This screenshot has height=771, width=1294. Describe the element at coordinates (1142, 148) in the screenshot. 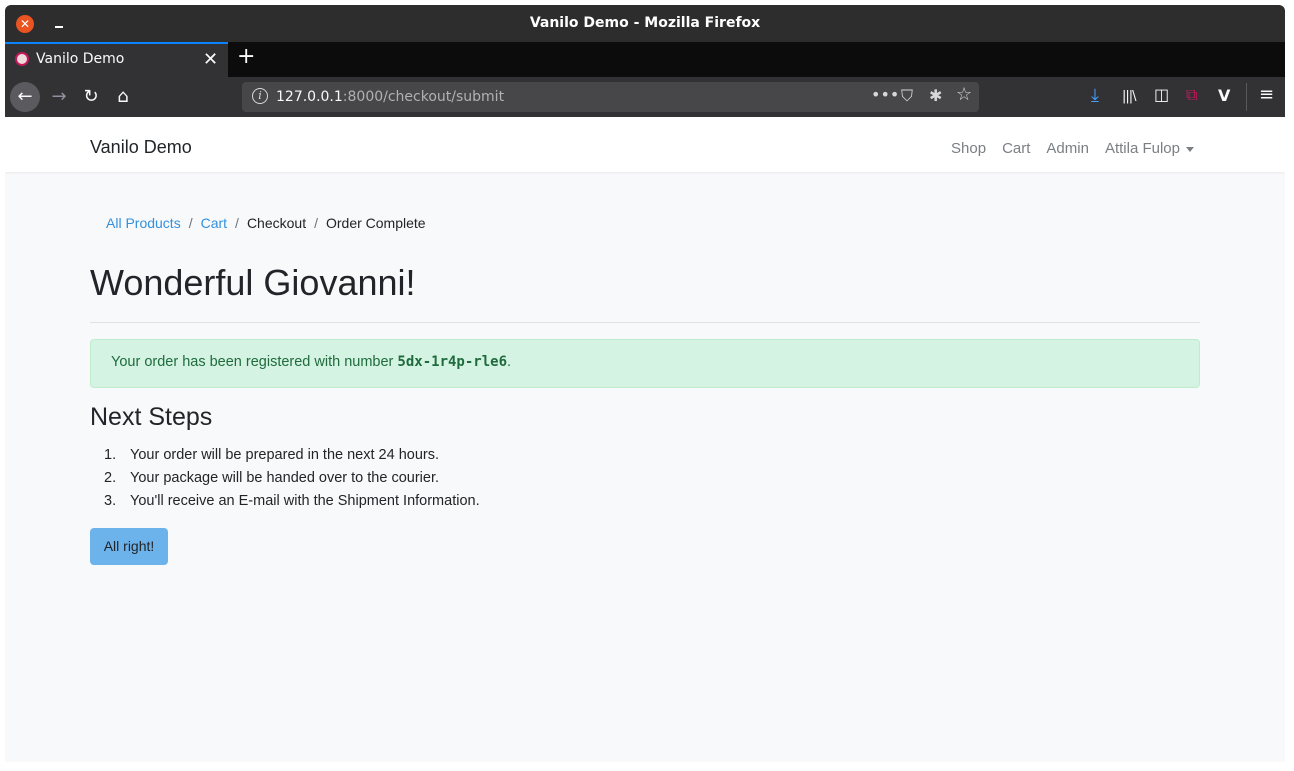

I see `user-name: Attila Fulop` at that location.